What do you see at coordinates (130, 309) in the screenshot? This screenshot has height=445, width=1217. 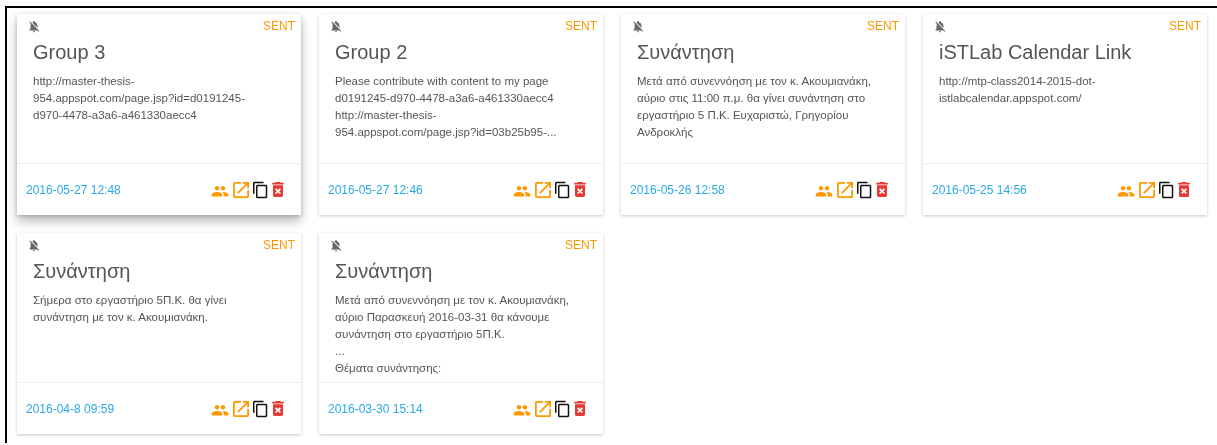 I see `note-text: Σήμερα στο εργαστήριο 5Π.Κ. θα γίνει συνάντηση με τον κ. Ακουμιανάκη.` at bounding box center [130, 309].